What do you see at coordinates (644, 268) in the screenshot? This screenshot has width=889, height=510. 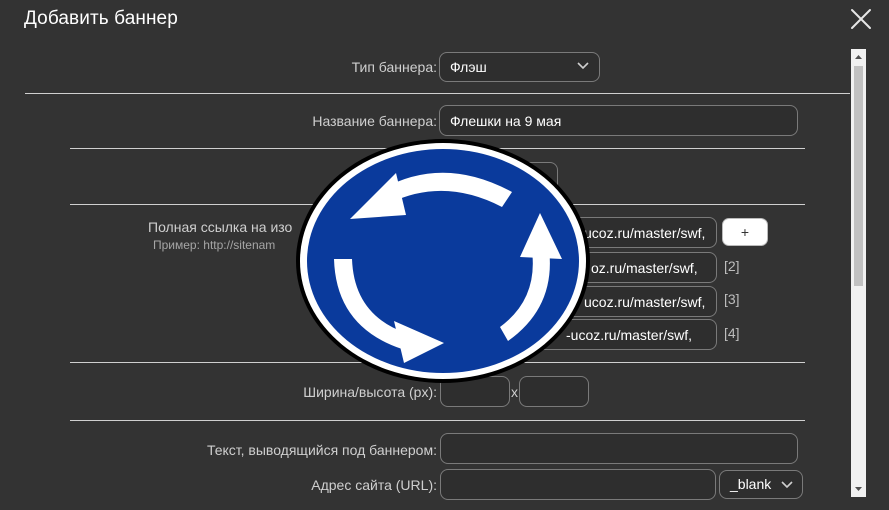 I see `image-link-value-2: oz.ru/master/swf,` at bounding box center [644, 268].